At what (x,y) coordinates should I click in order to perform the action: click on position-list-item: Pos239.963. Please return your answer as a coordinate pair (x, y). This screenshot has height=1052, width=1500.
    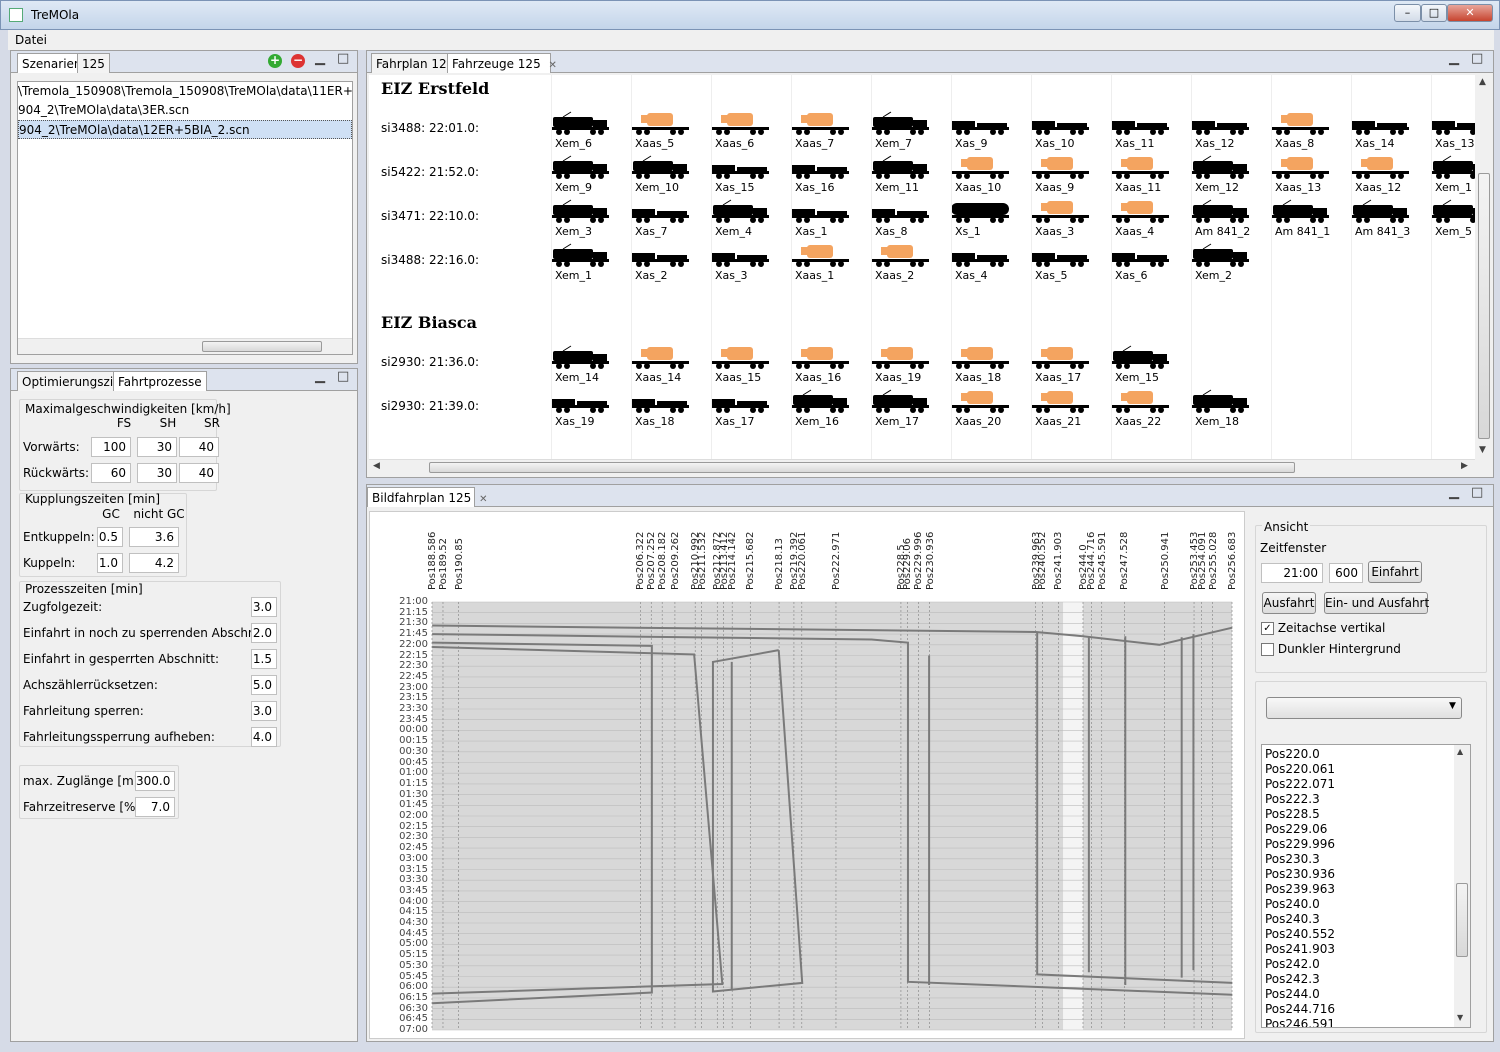
    Looking at the image, I should click on (1366, 889).